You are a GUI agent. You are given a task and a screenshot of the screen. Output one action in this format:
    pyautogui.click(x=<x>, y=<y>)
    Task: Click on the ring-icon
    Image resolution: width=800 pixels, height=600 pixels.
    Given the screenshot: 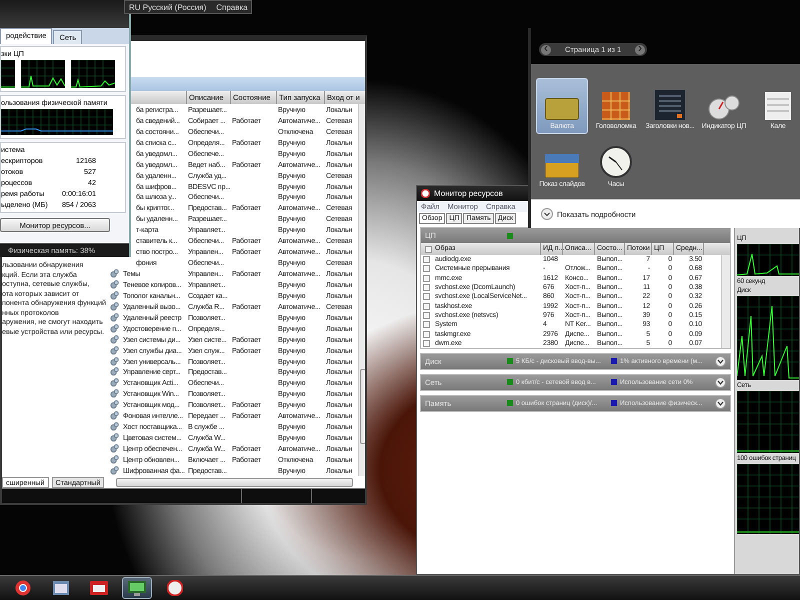 What is the action you would take?
    pyautogui.click(x=175, y=588)
    